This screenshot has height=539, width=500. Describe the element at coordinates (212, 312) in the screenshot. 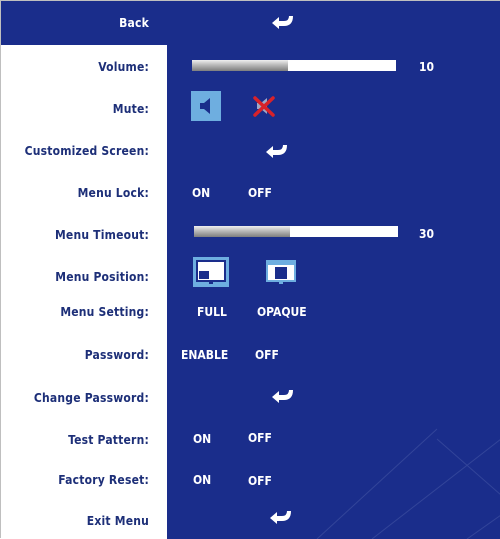

I see `menu-setting-full-option: FULL` at that location.